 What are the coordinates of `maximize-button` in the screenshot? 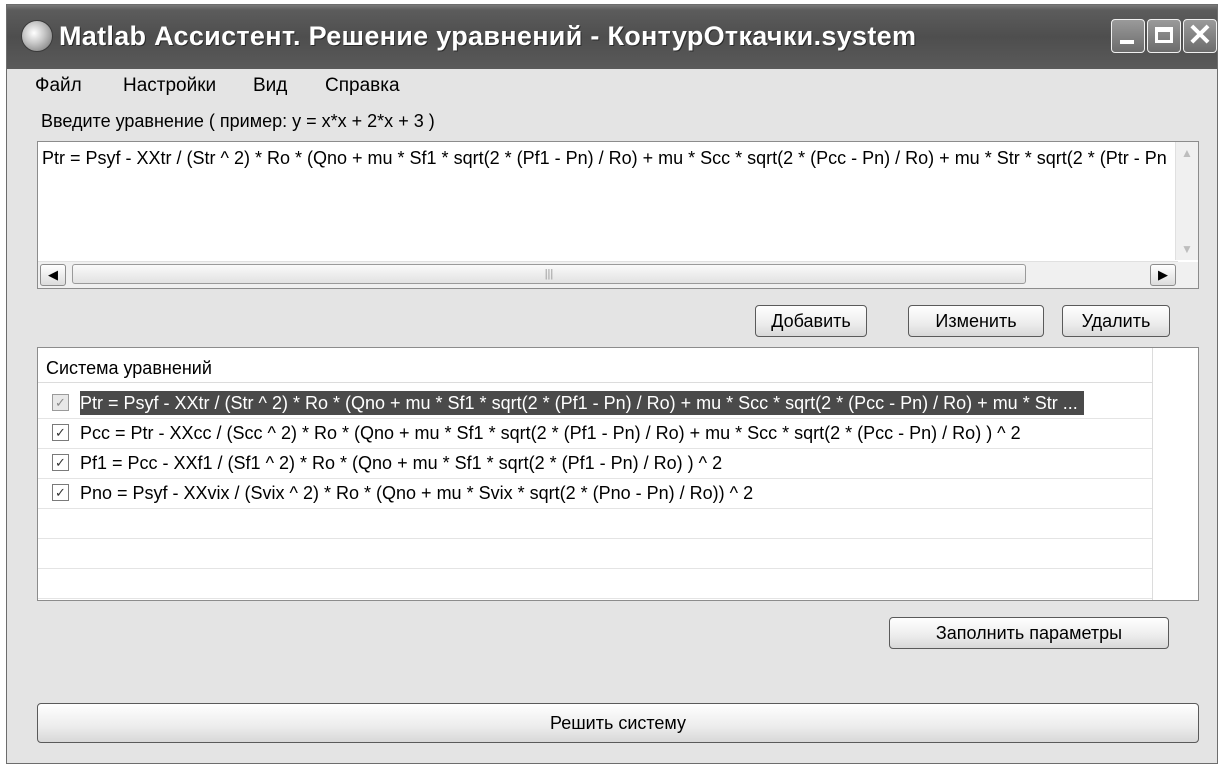 It's located at (1164, 36).